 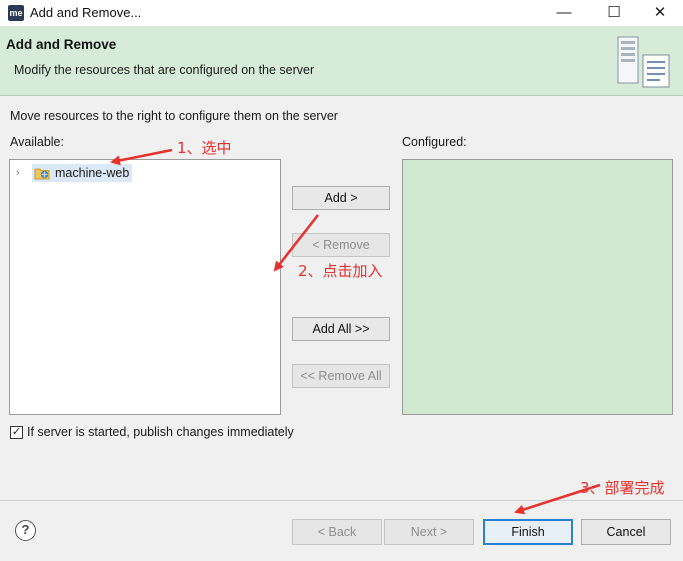 What do you see at coordinates (23, 173) in the screenshot?
I see `chevron-right-icon: ›` at bounding box center [23, 173].